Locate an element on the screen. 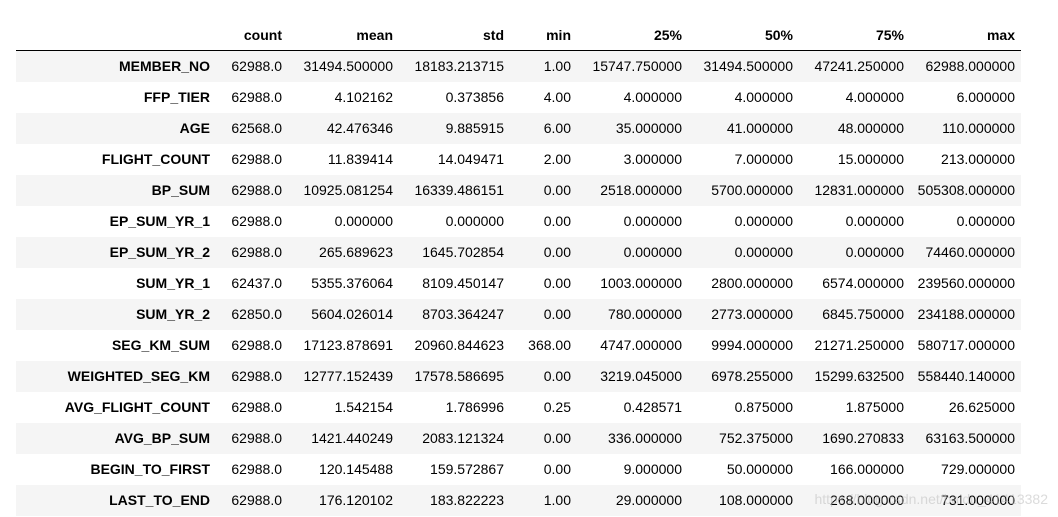  row-label: FFP_TIER is located at coordinates (176, 97).